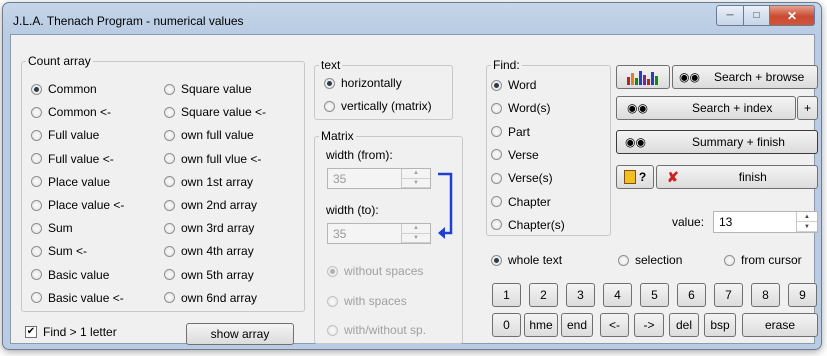  I want to click on width-from-spinner: 35 ▲ ▼, so click(379, 178).